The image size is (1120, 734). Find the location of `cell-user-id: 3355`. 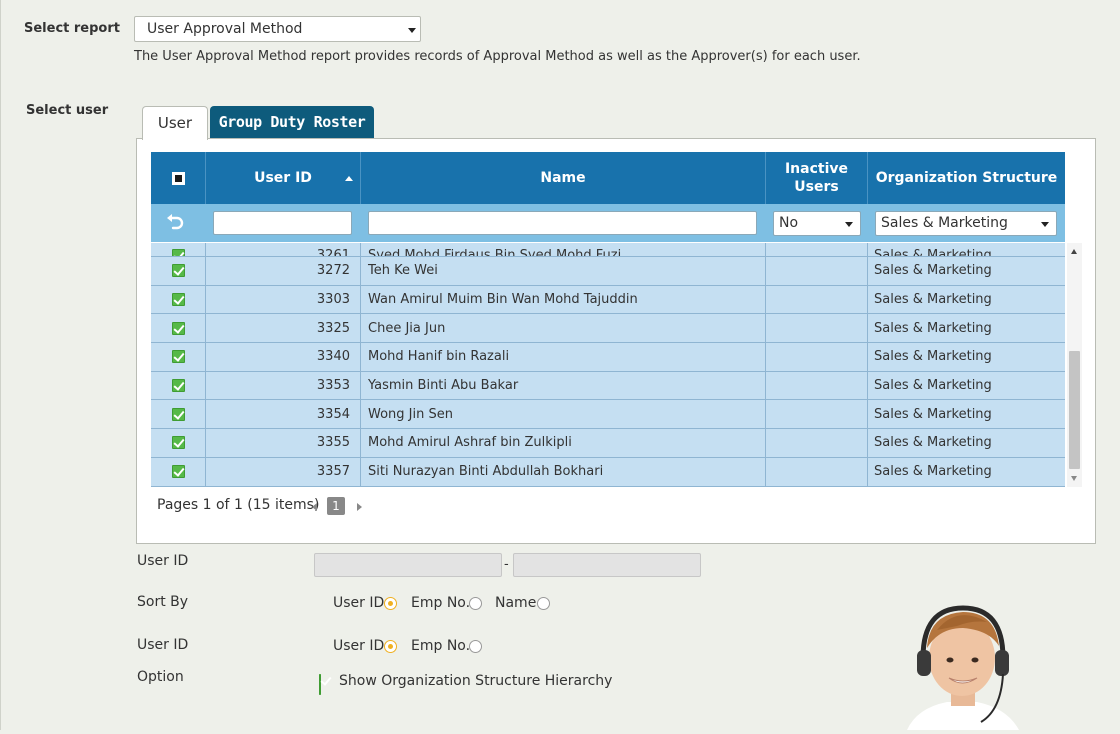

cell-user-id: 3355 is located at coordinates (283, 443).